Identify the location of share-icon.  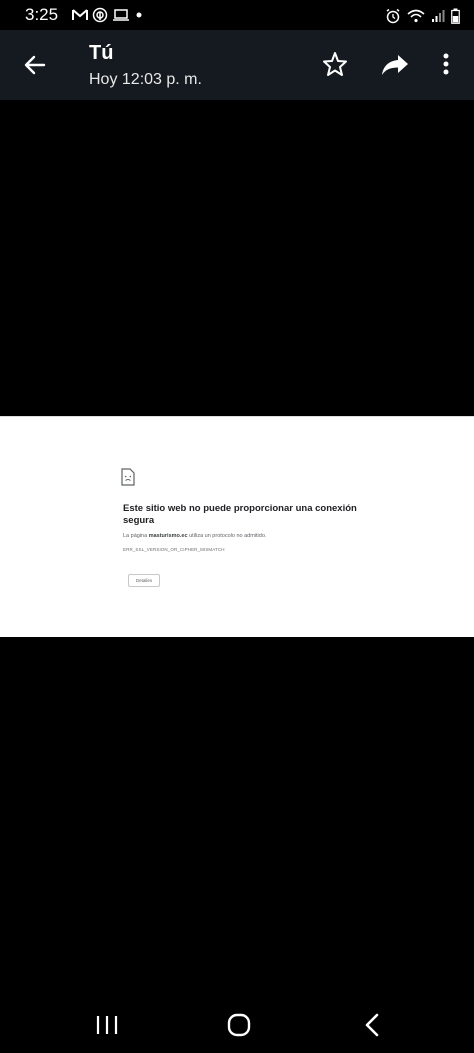
(395, 65).